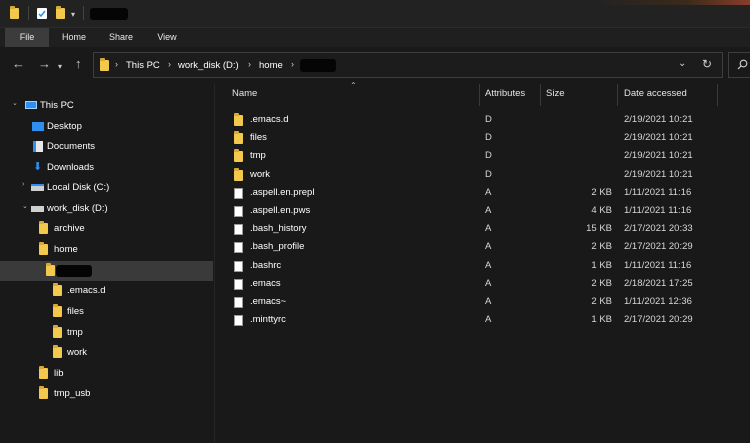 This screenshot has height=443, width=750. I want to click on file-row: work D 2/19/2021 10:21, so click(483, 175).